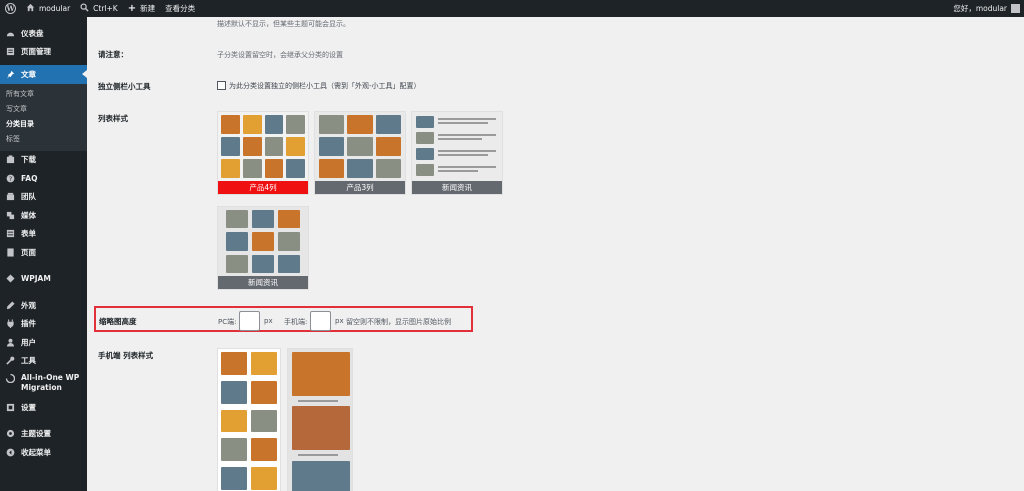 The height and width of the screenshot is (491, 1024). I want to click on posts-submenu: 所有文章 写文章 分类目录 标签, so click(43, 117).